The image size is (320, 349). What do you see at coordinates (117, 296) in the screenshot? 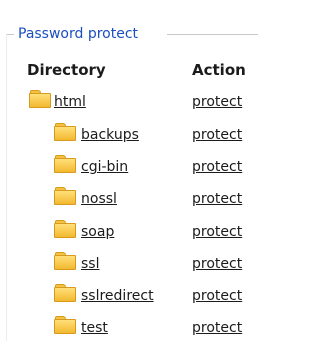
I see `directory-link-sslredirect: sslredirect` at bounding box center [117, 296].